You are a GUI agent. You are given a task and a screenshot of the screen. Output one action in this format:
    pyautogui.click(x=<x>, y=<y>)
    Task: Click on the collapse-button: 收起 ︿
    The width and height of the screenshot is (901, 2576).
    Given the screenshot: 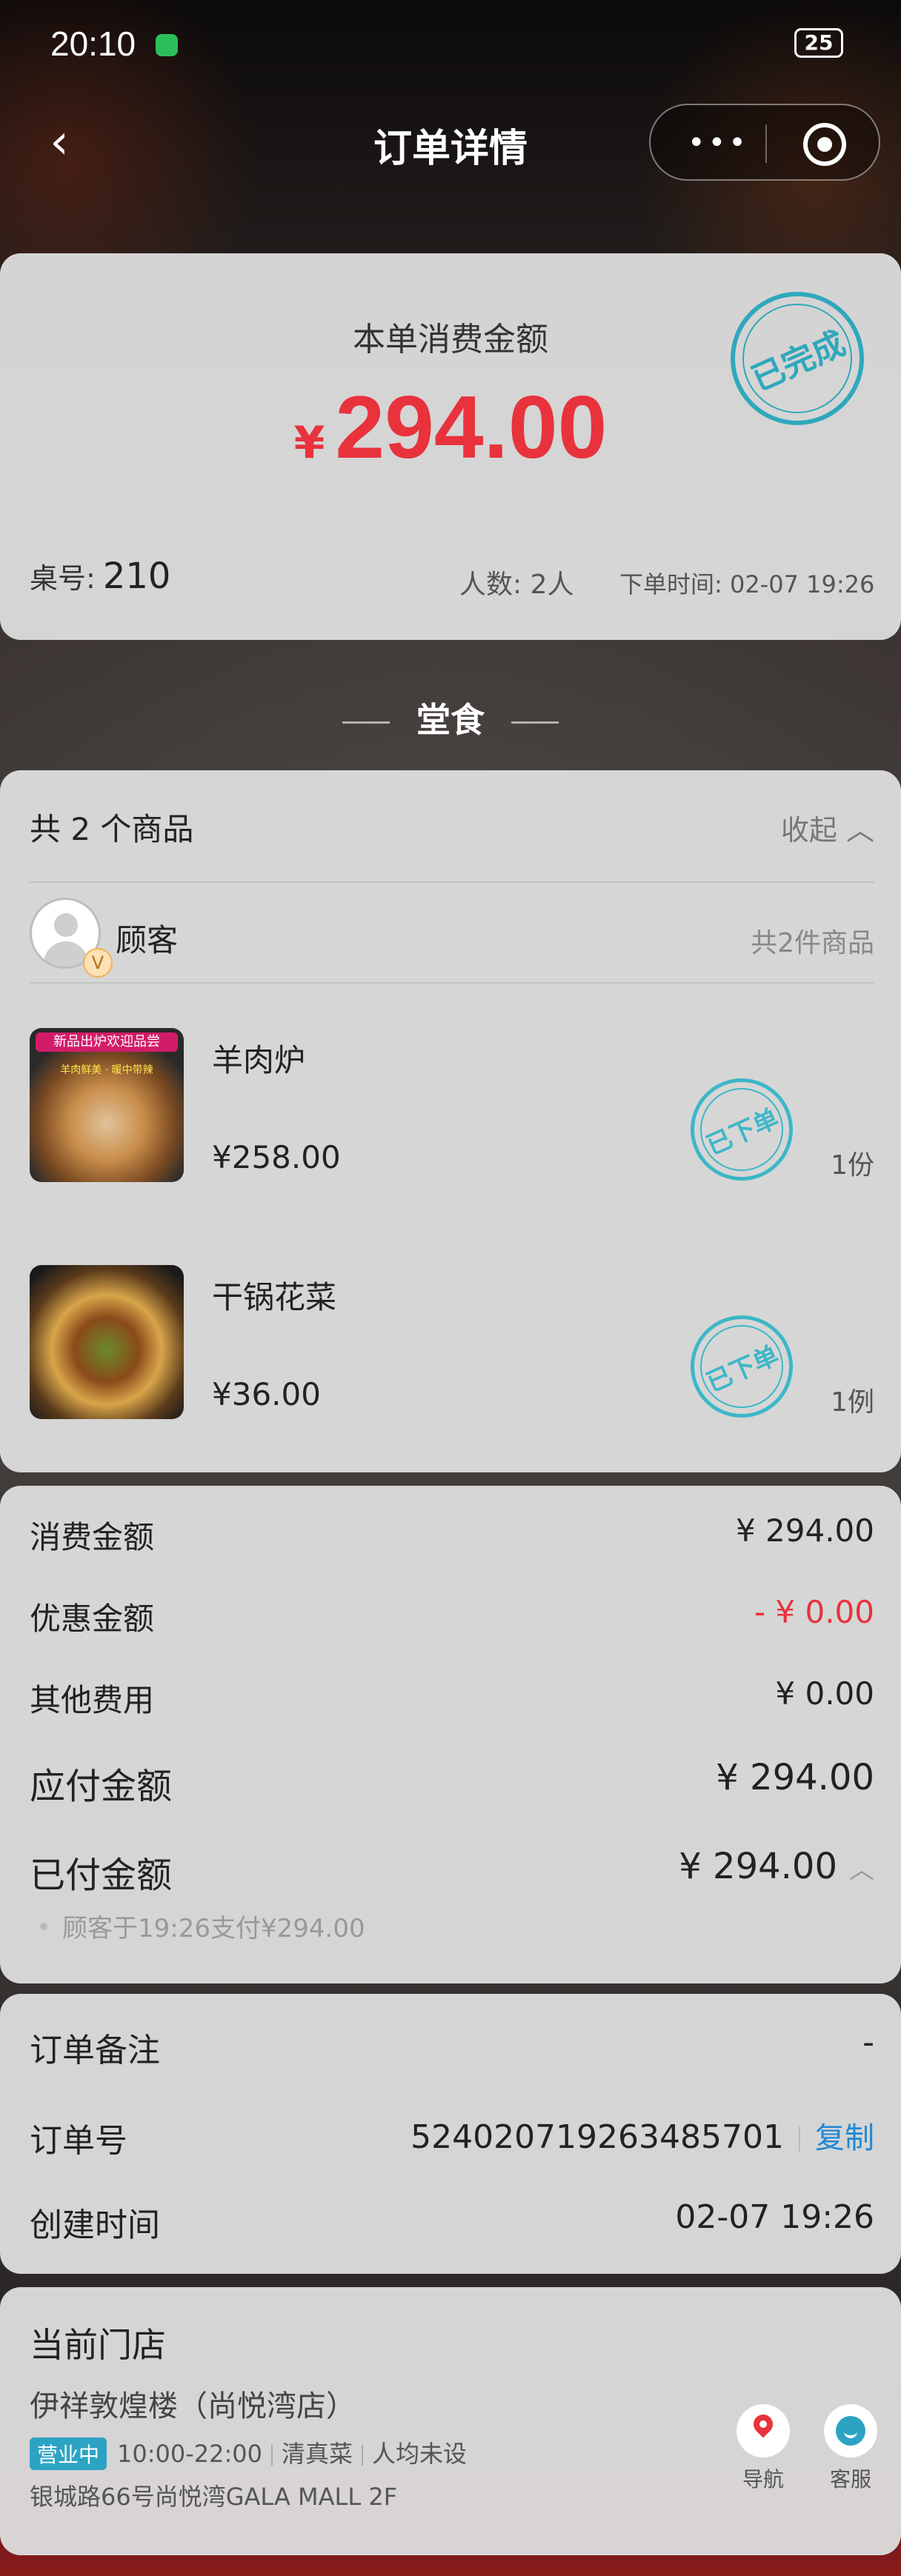 What is the action you would take?
    pyautogui.click(x=827, y=827)
    